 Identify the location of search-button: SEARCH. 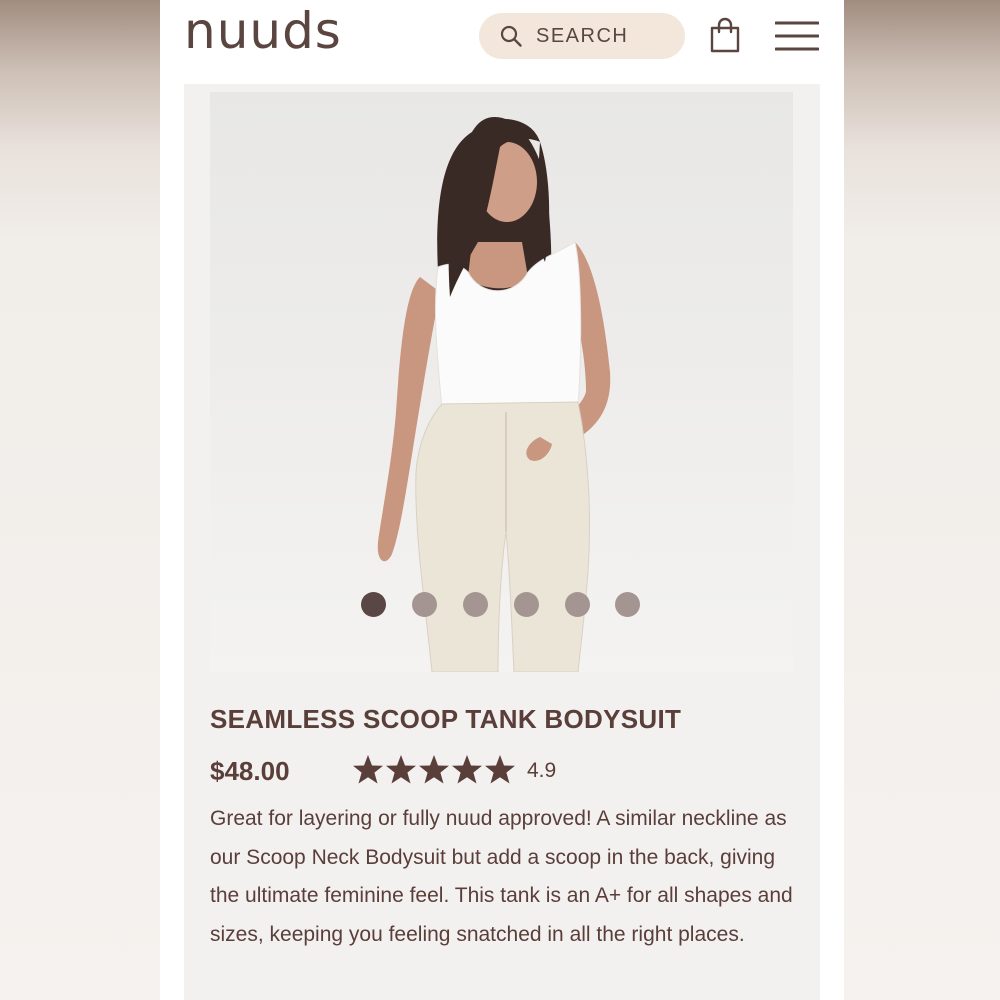
(582, 36).